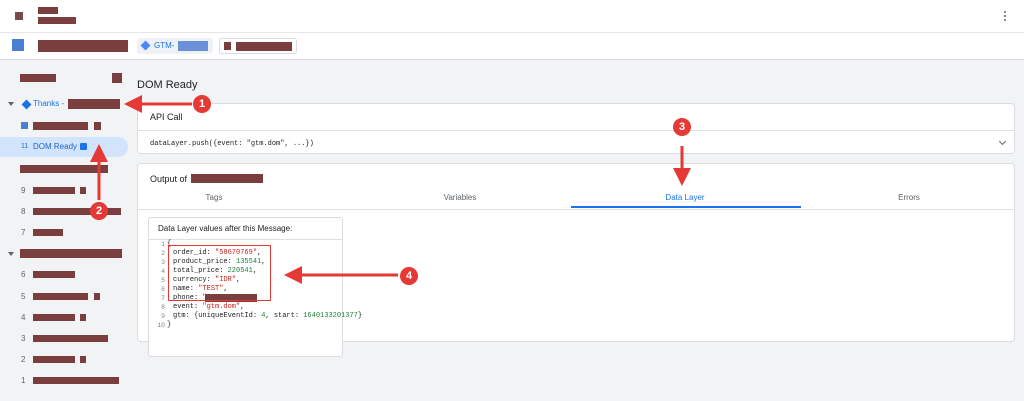  I want to click on annotation-badge-3: 3, so click(682, 127).